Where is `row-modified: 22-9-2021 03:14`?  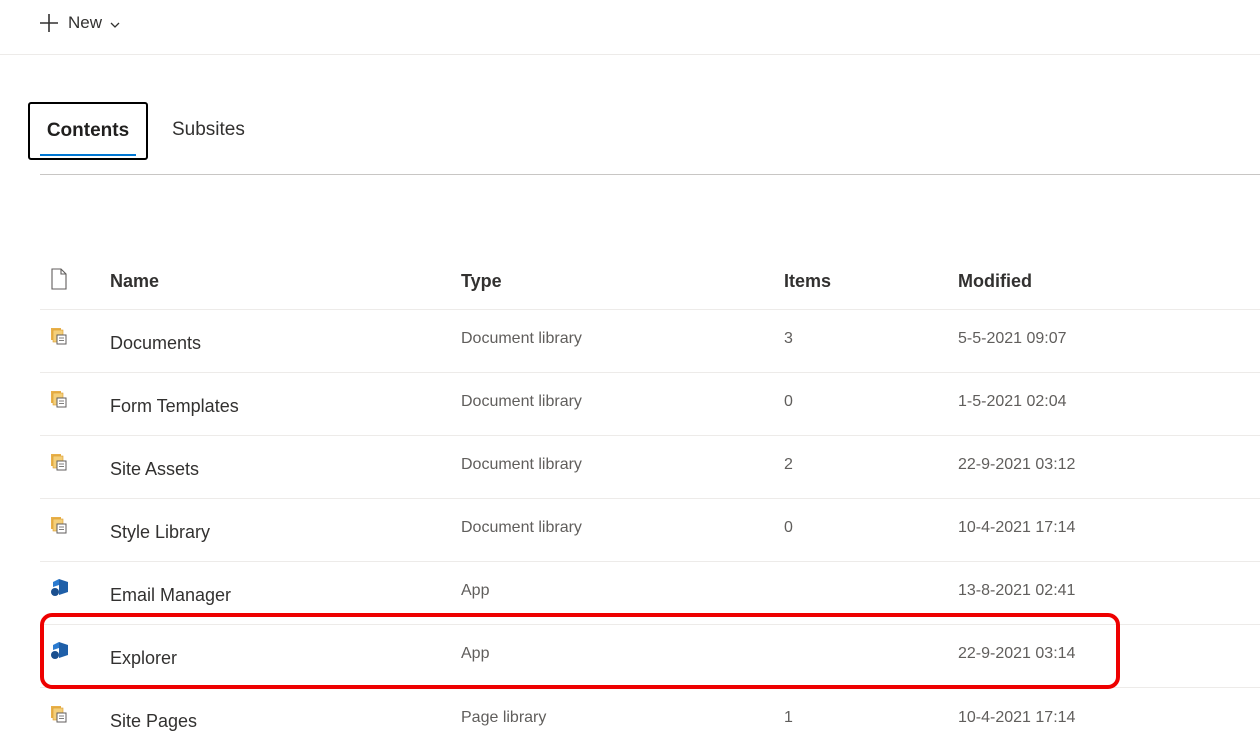 row-modified: 22-9-2021 03:14 is located at coordinates (1017, 653).